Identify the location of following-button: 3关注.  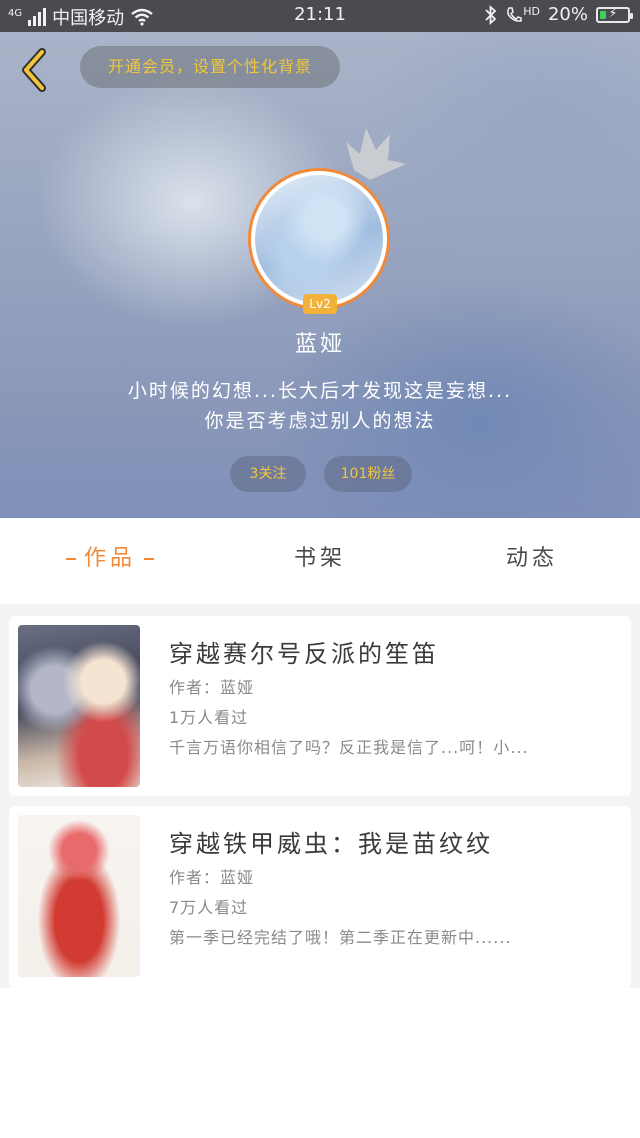
(268, 474).